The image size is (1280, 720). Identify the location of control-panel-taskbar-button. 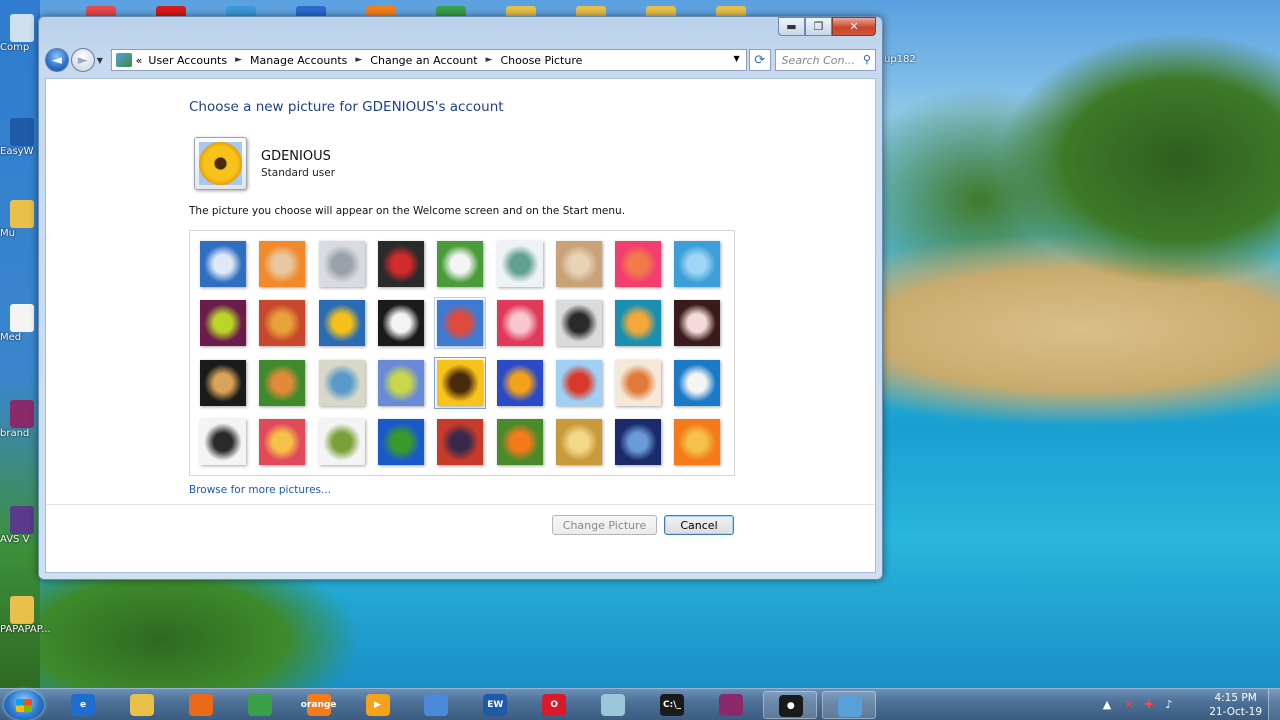
(848, 705).